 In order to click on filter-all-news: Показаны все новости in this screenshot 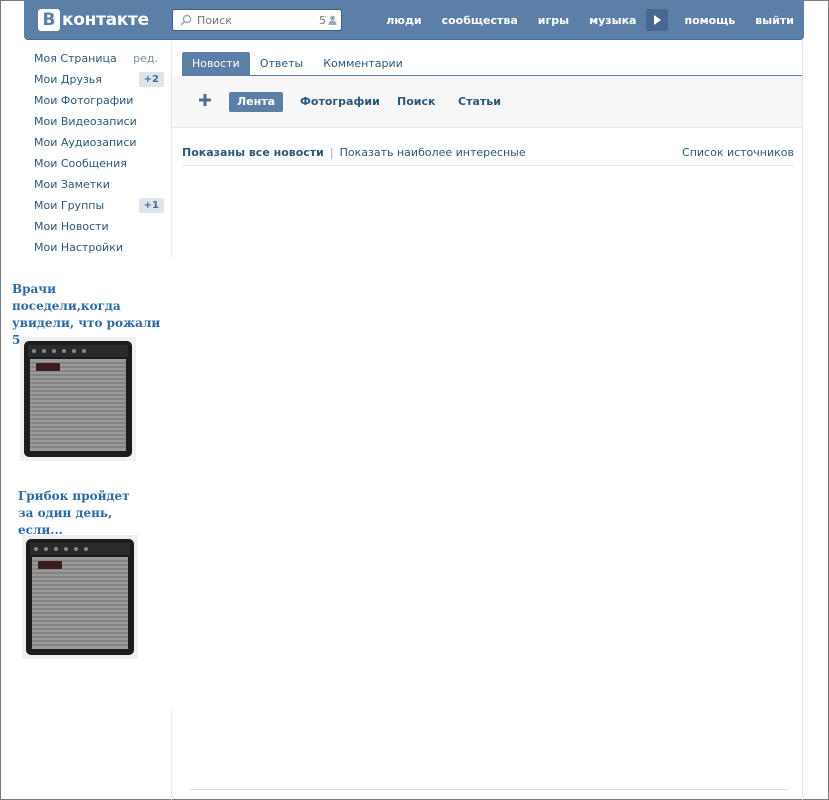, I will do `click(253, 152)`.